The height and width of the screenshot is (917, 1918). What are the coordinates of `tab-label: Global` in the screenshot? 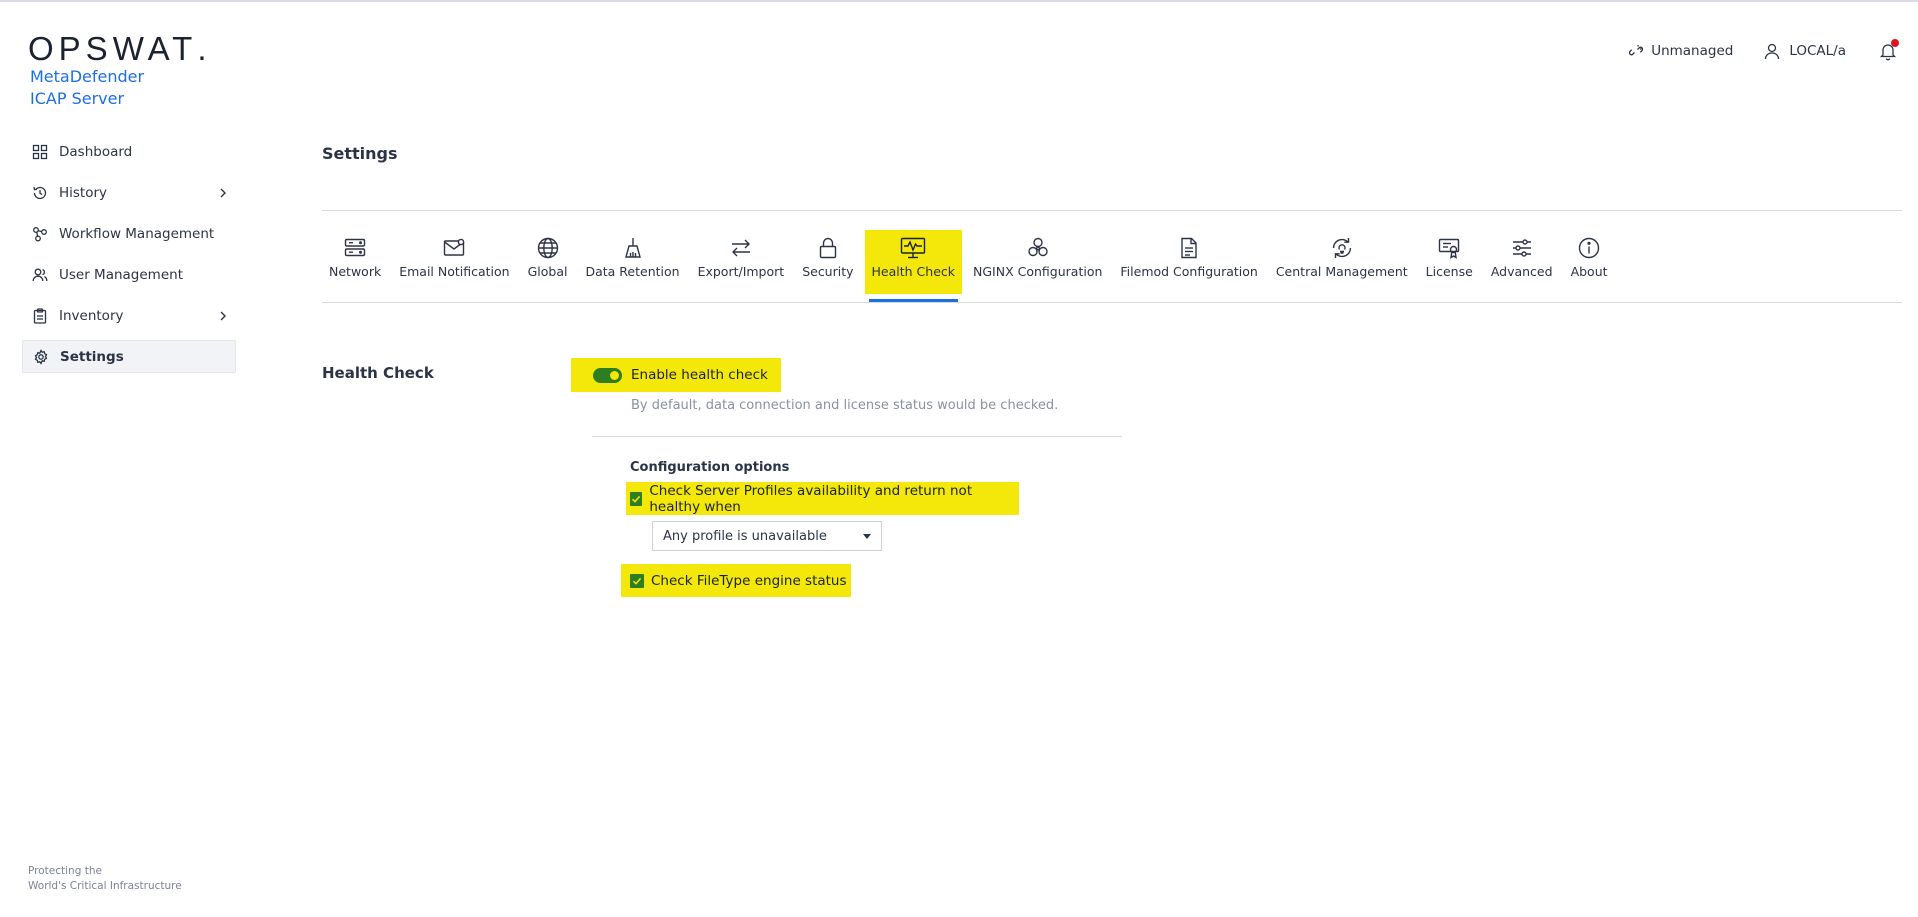 It's located at (547, 271).